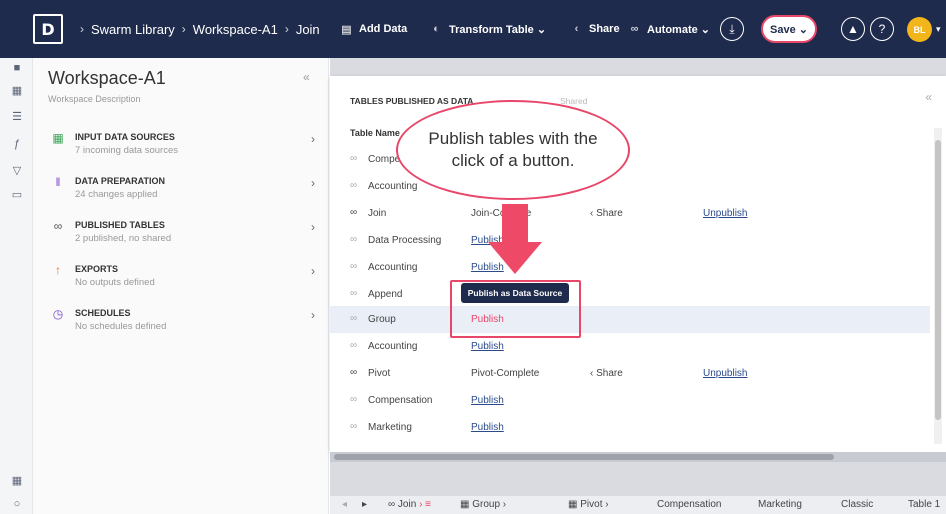  Describe the element at coordinates (185, 282) in the screenshot. I see `section-exports: ↑ EXPORTS No outputs defined ›` at that location.